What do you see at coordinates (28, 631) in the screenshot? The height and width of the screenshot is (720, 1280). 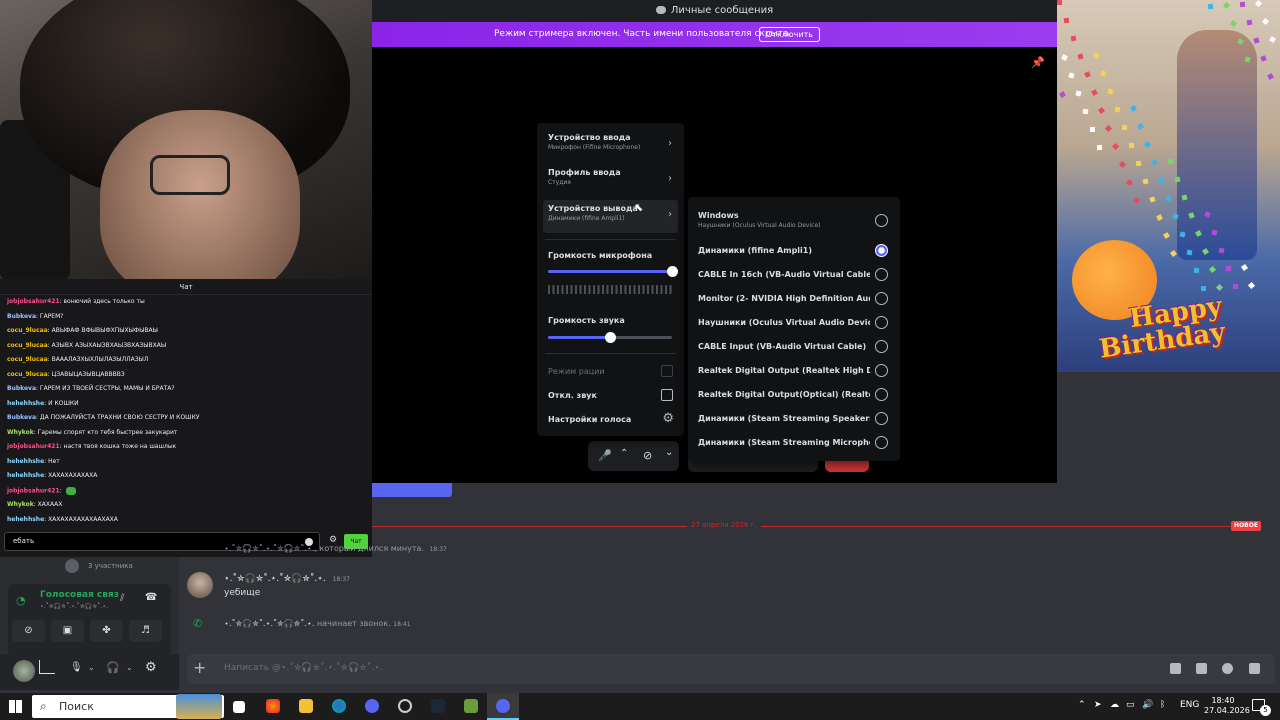 I see `camera-off-button: ⊘` at bounding box center [28, 631].